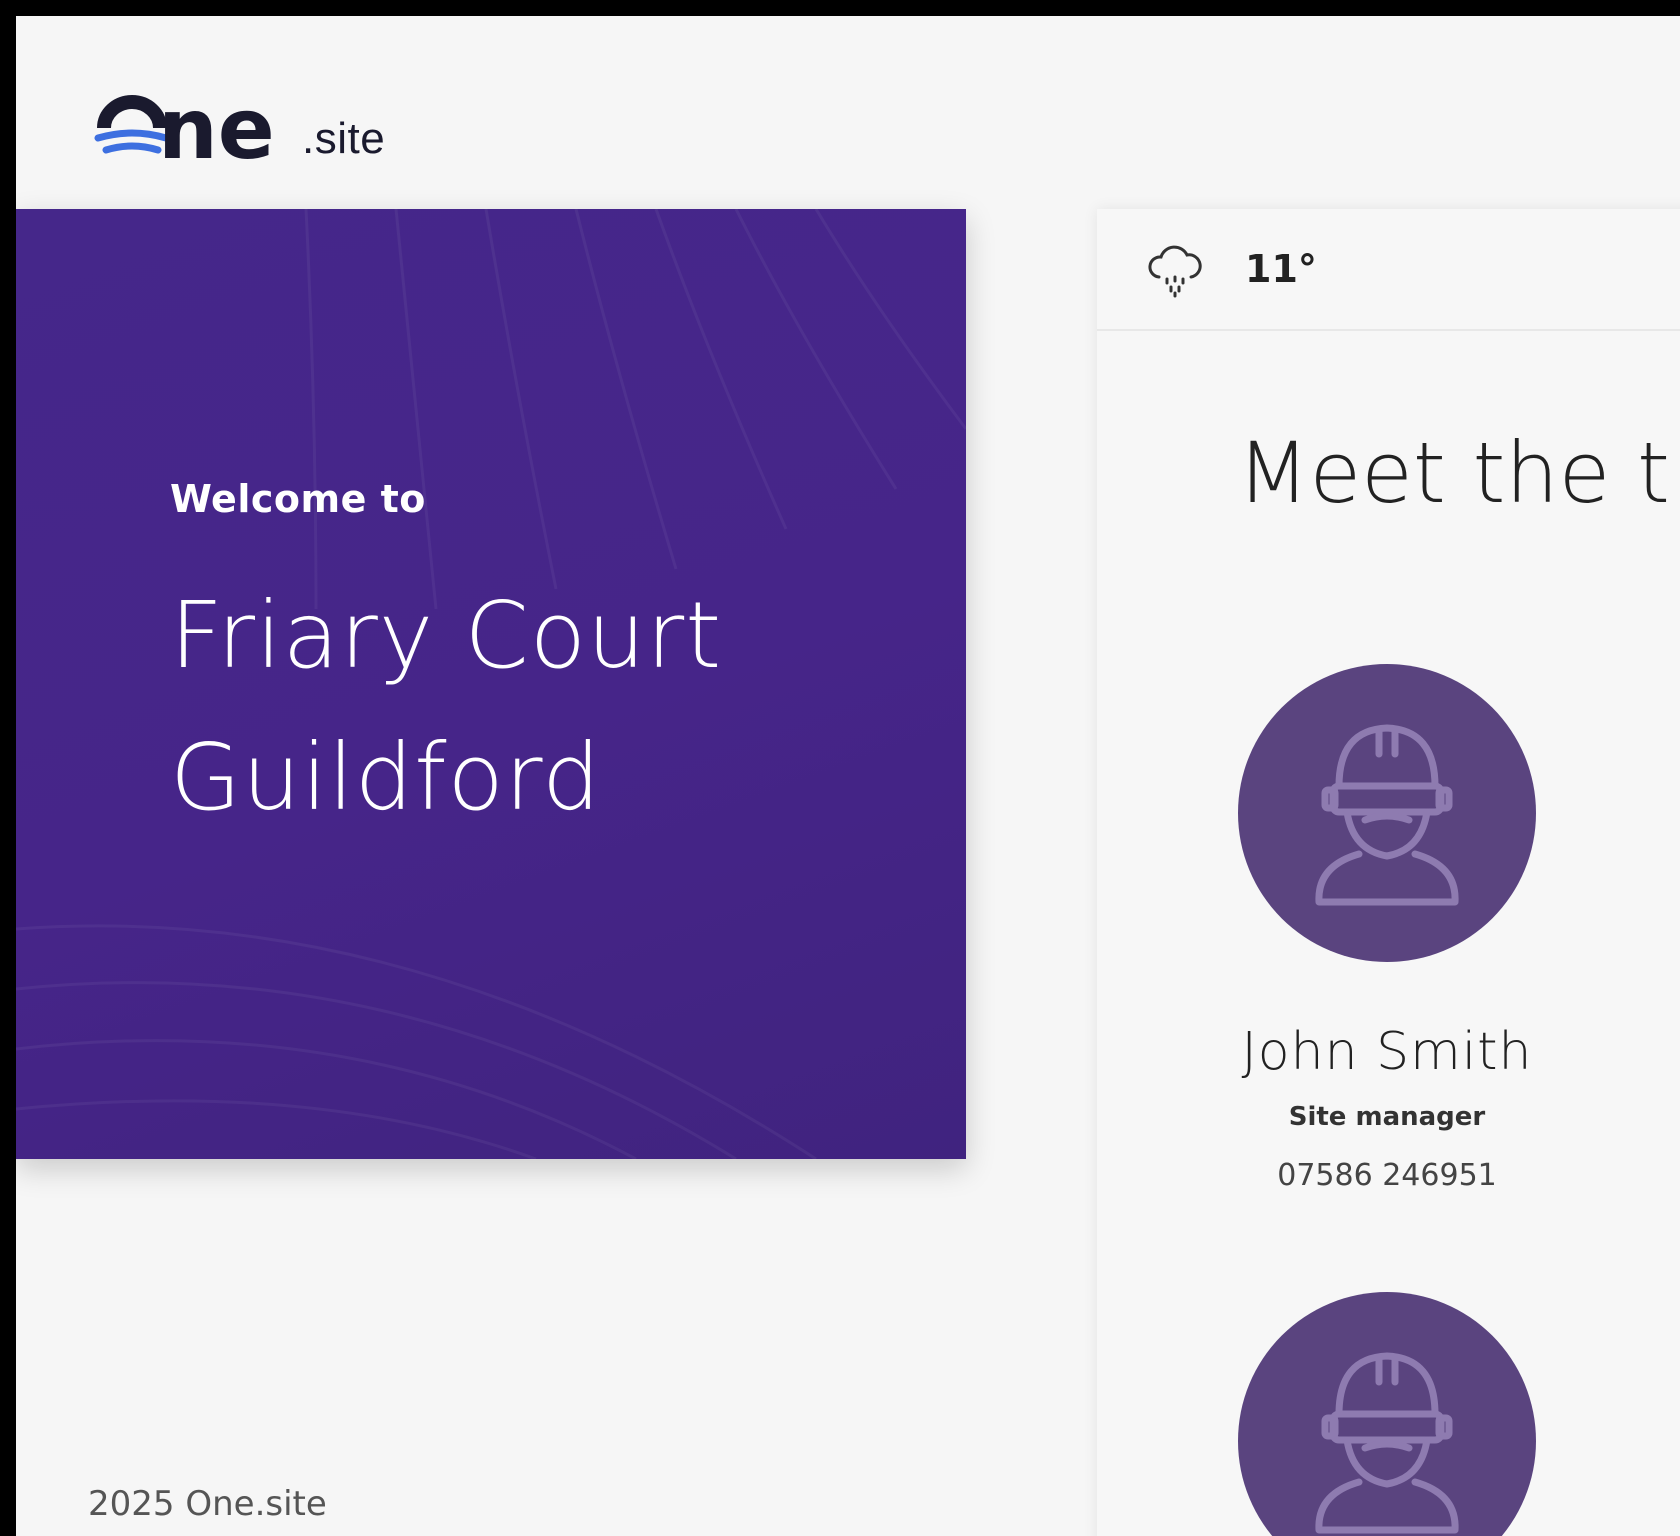  I want to click on rain-cloud-icon, so click(1175, 271).